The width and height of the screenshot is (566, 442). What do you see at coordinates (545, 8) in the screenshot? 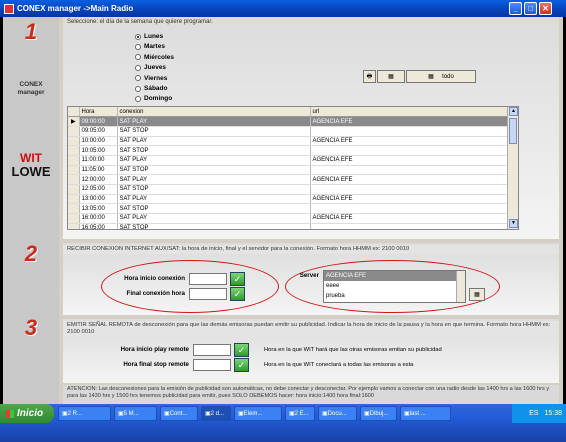
I see `close-button: ✕` at bounding box center [545, 8].